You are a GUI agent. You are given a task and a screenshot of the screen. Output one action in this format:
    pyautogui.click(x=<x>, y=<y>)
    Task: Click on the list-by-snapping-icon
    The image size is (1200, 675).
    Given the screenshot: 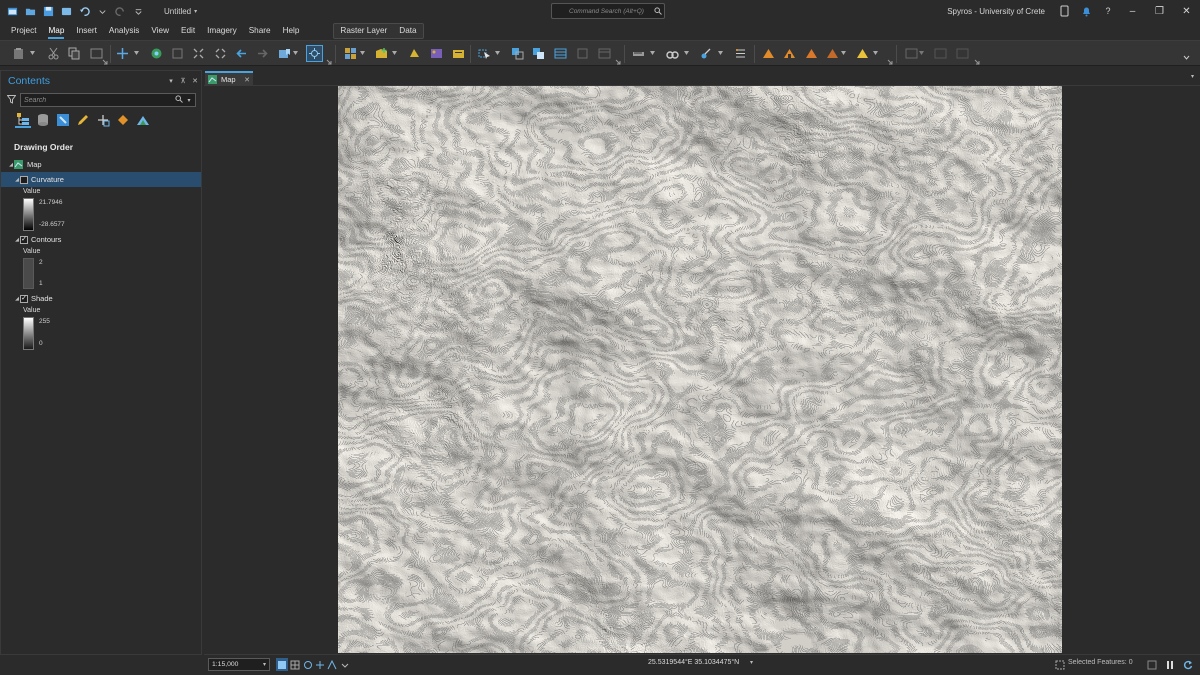 What is the action you would take?
    pyautogui.click(x=103, y=120)
    